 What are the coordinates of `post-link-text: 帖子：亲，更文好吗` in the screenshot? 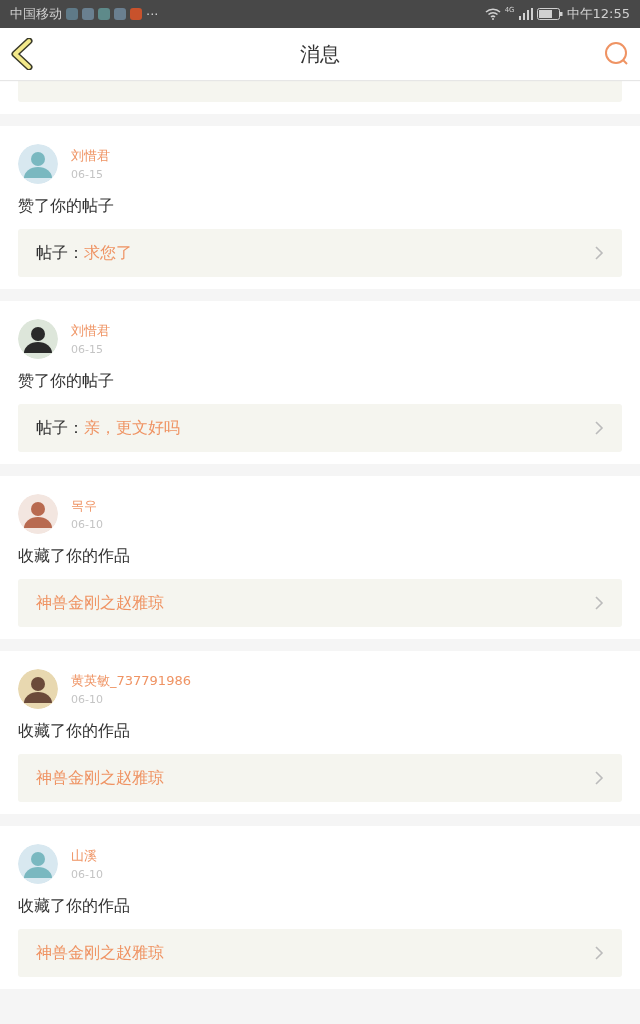 It's located at (108, 428).